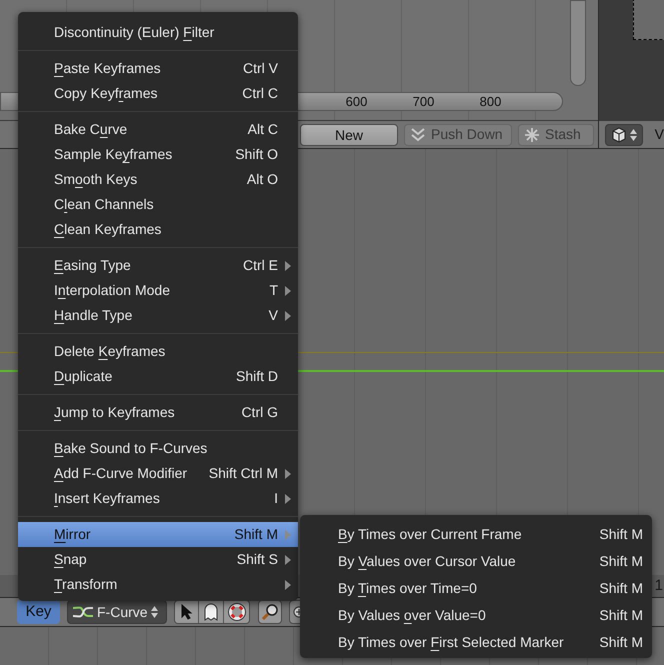 The image size is (664, 665). I want to click on ruler-label: 800, so click(490, 101).